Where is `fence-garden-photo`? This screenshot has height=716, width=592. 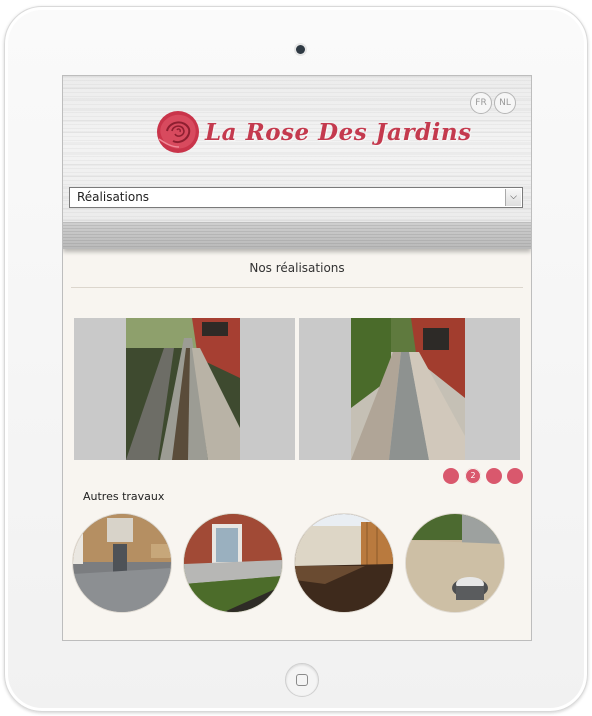
fence-garden-photo is located at coordinates (344, 563).